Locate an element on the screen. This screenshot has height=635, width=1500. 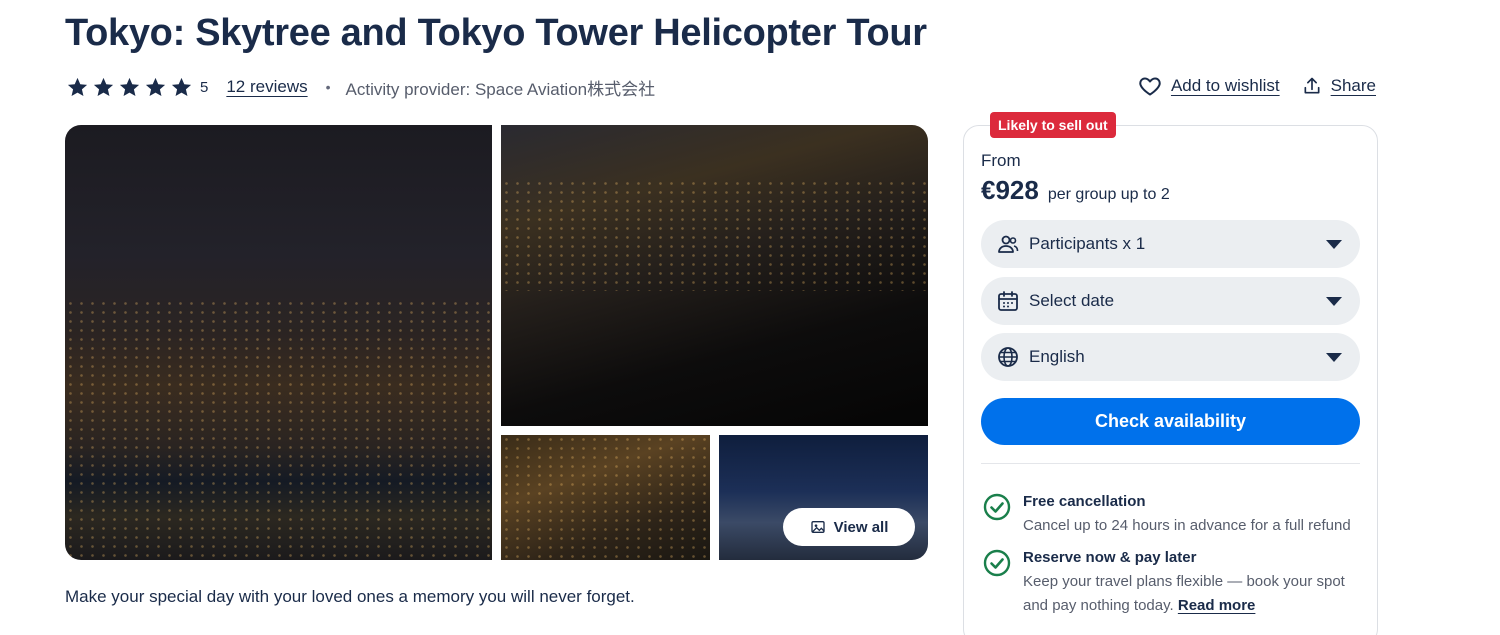
gallery-photo-buildings is located at coordinates (605, 497).